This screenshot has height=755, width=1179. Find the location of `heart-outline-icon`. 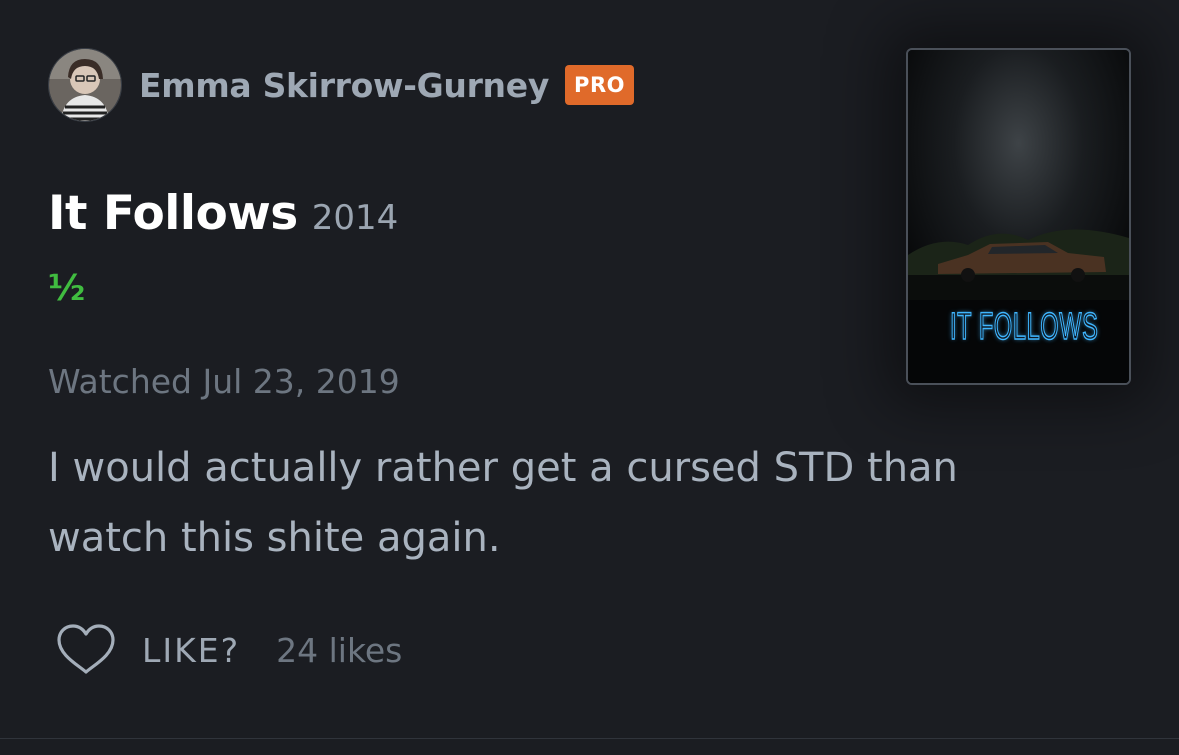

heart-outline-icon is located at coordinates (86, 650).